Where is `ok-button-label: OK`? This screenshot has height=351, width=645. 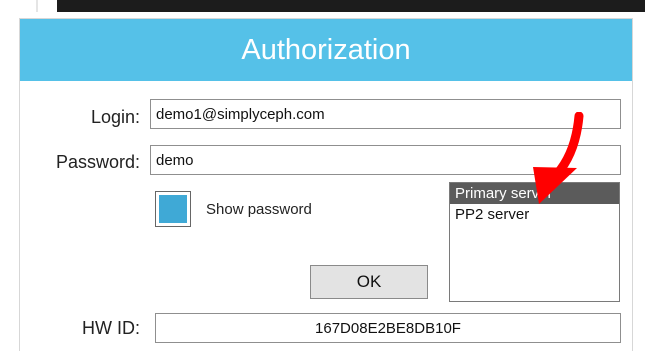
ok-button-label: OK is located at coordinates (369, 281).